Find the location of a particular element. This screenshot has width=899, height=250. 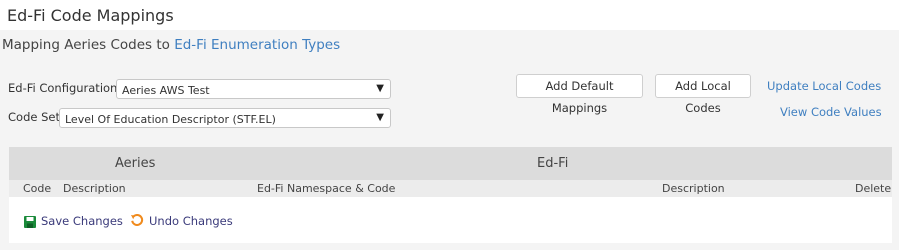

save-icon is located at coordinates (30, 222).